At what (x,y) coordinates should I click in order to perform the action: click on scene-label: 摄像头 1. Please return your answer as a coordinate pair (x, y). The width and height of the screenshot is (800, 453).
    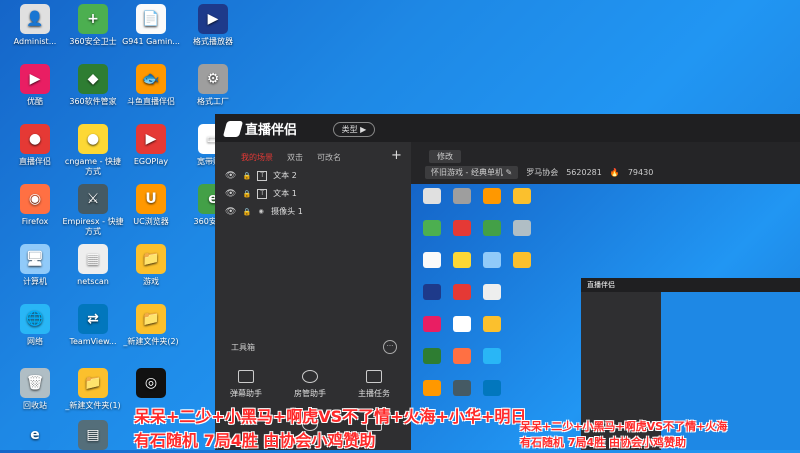
    Looking at the image, I should click on (287, 211).